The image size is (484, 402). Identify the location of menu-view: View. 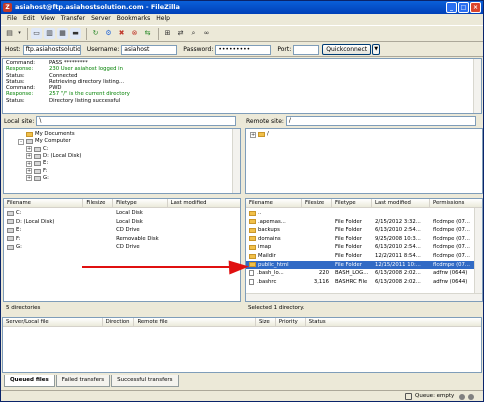
(48, 19).